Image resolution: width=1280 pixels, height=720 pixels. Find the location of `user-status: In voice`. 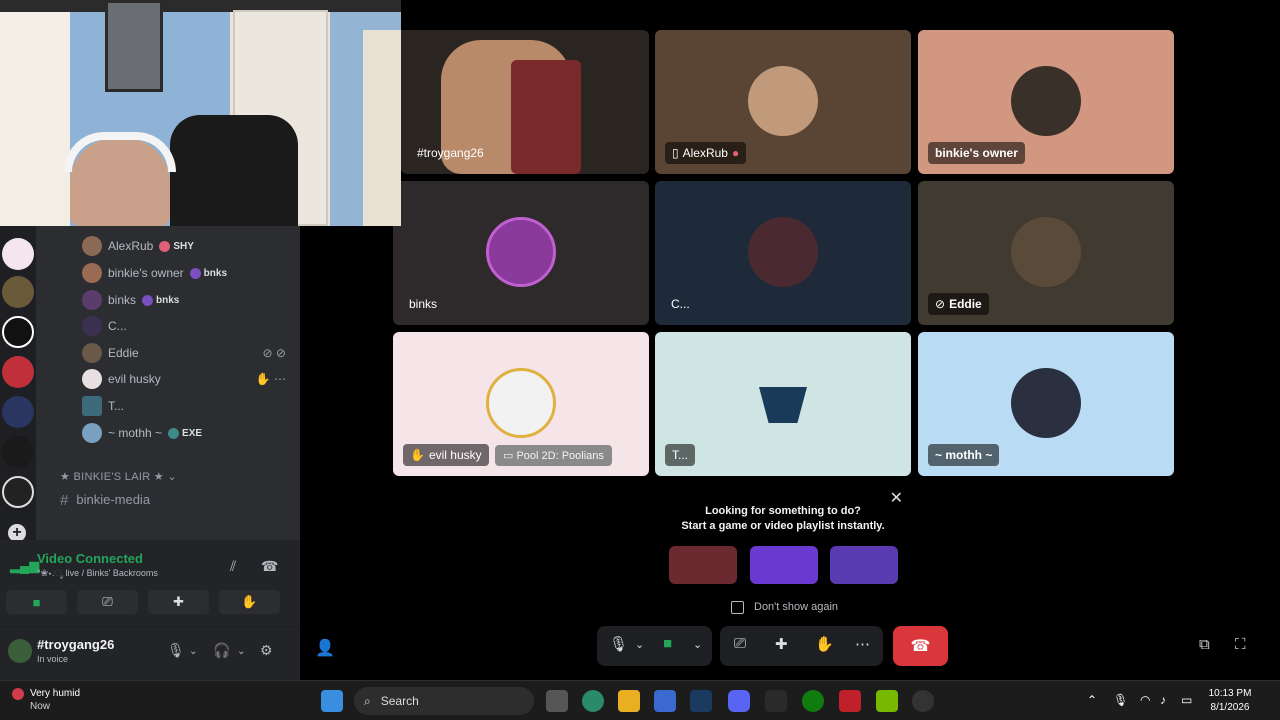

user-status: In voice is located at coordinates (53, 659).